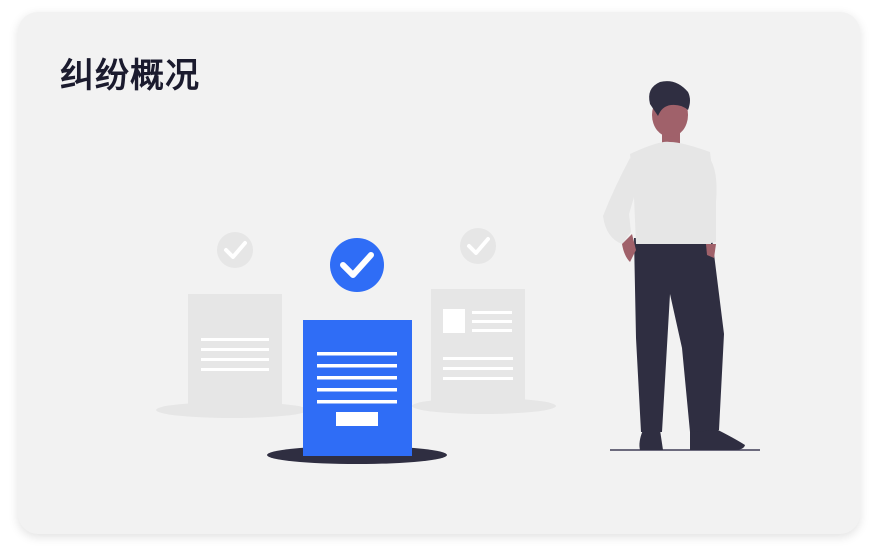 The image size is (878, 560). Describe the element at coordinates (681, 266) in the screenshot. I see `person-figure` at that location.